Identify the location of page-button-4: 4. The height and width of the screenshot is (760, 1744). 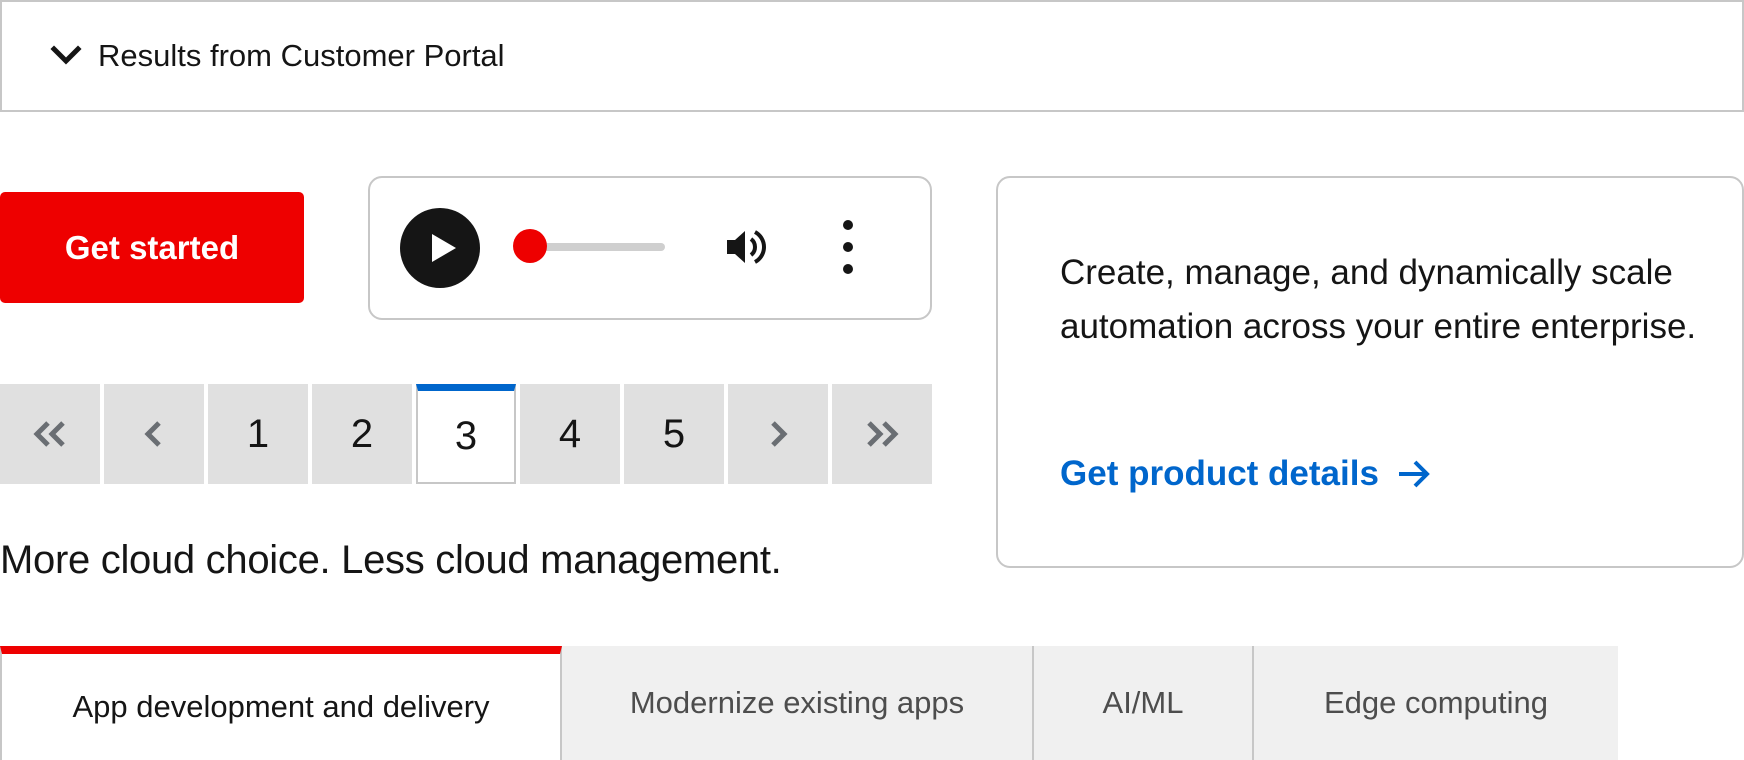
(570, 434).